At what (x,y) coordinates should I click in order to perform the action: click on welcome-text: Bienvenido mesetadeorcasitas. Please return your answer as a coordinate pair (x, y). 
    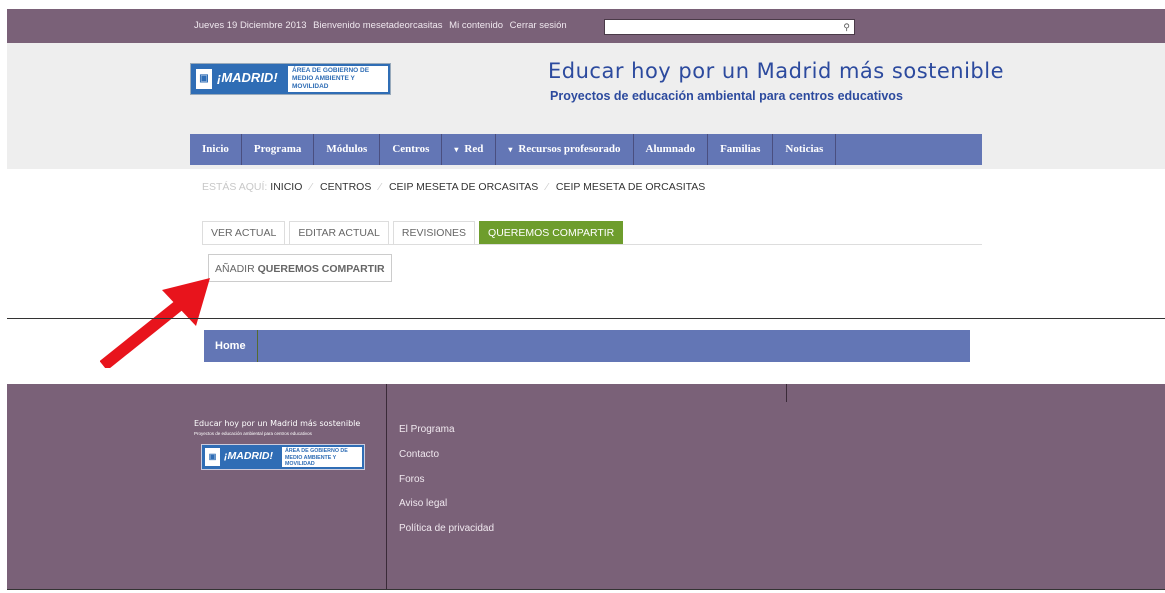
    Looking at the image, I should click on (378, 25).